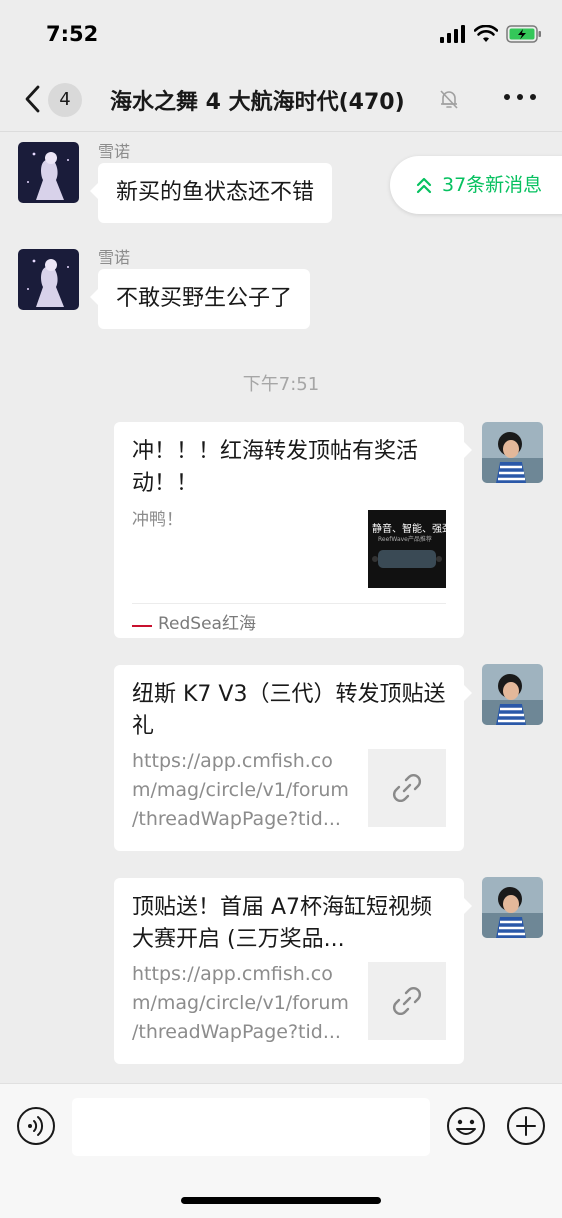 This screenshot has width=562, height=1218. Describe the element at coordinates (200, 299) in the screenshot. I see `message-bubble: 不敢买野生公子了` at that location.